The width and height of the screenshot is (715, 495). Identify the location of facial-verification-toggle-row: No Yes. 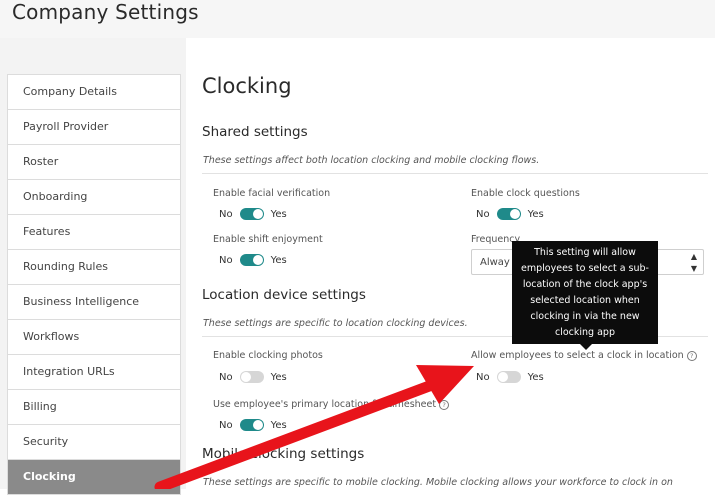
(253, 214).